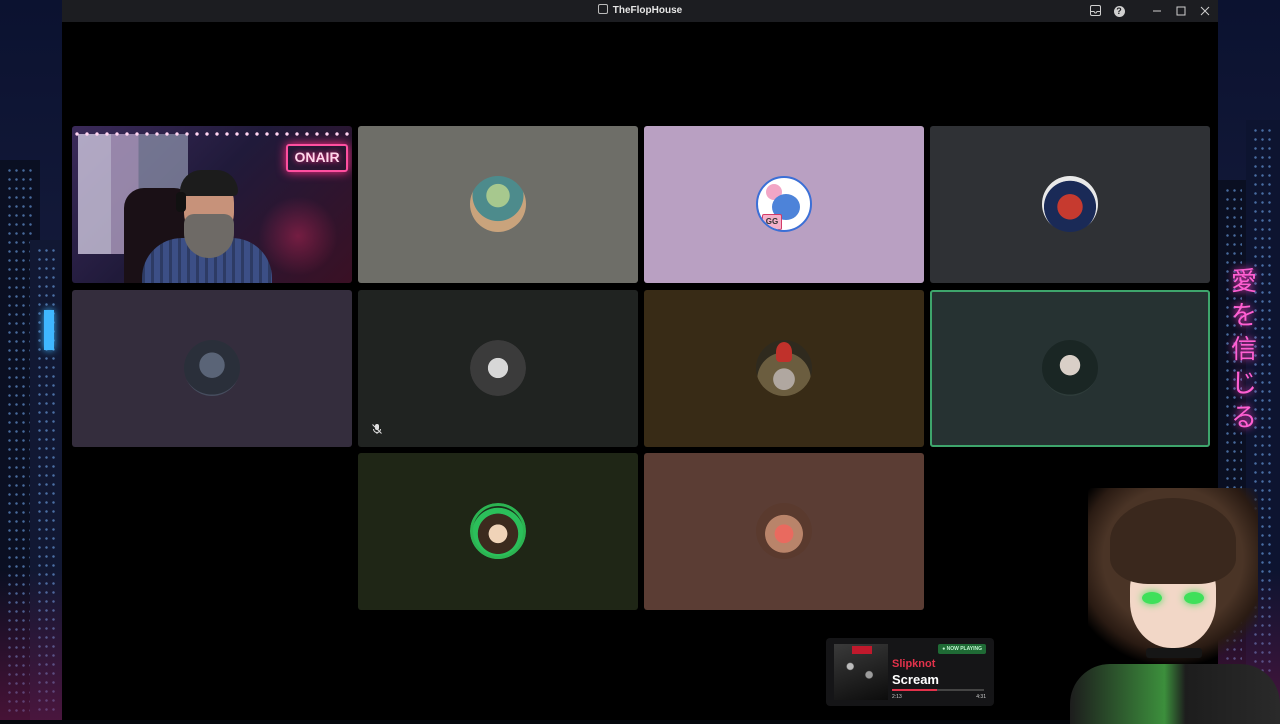 This screenshot has height=724, width=1280. Describe the element at coordinates (49, 330) in the screenshot. I see `neon-light` at that location.